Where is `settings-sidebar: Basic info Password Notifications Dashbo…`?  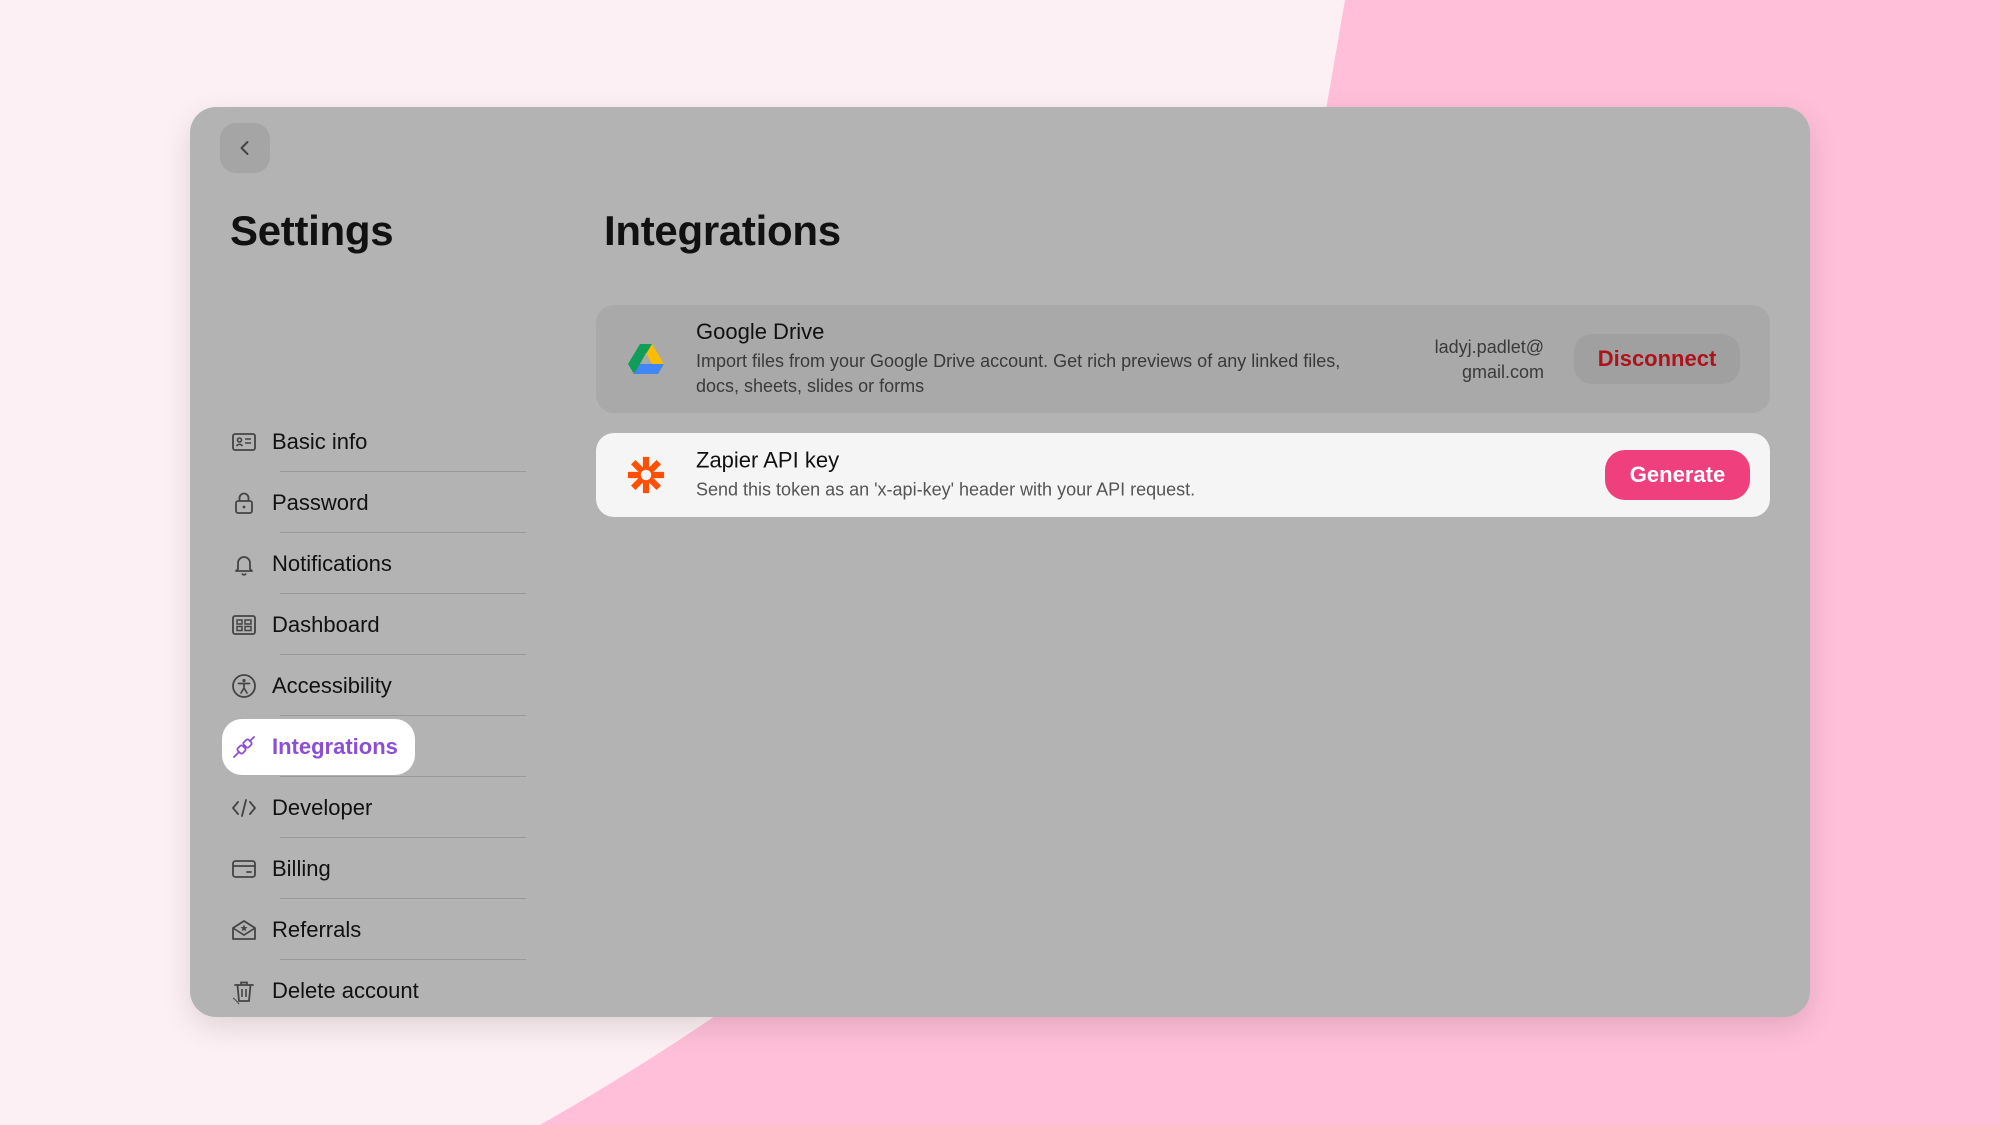 settings-sidebar: Basic info Password Notifications Dashbo… is located at coordinates (374, 714).